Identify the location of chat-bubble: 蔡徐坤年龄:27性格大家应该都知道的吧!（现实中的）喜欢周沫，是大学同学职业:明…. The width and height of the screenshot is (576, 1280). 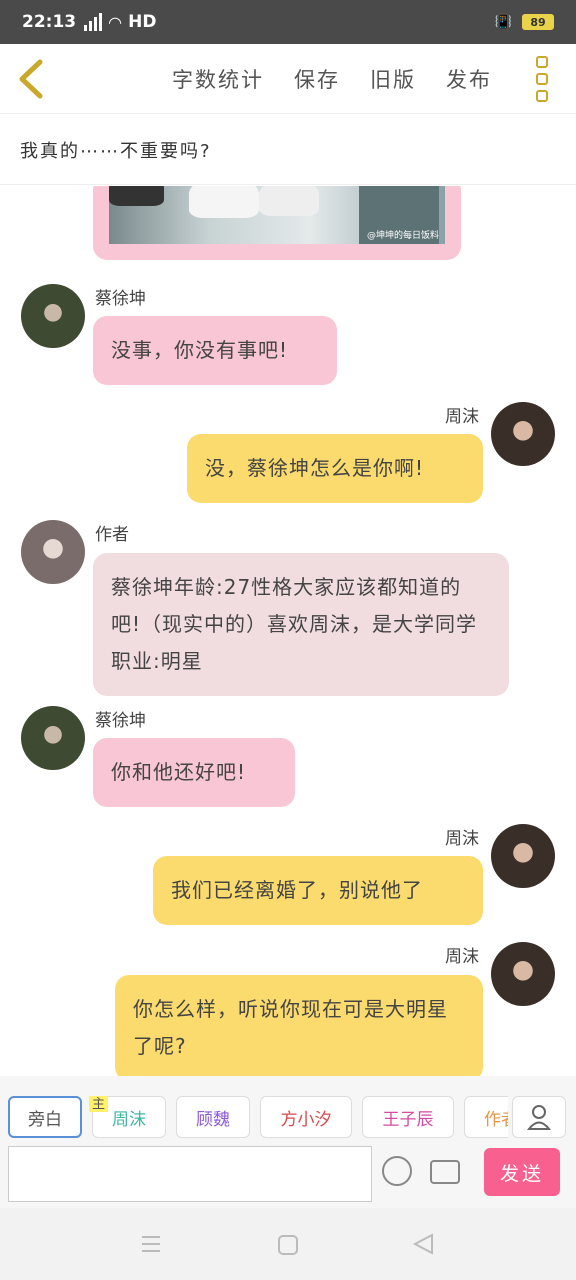
(301, 624).